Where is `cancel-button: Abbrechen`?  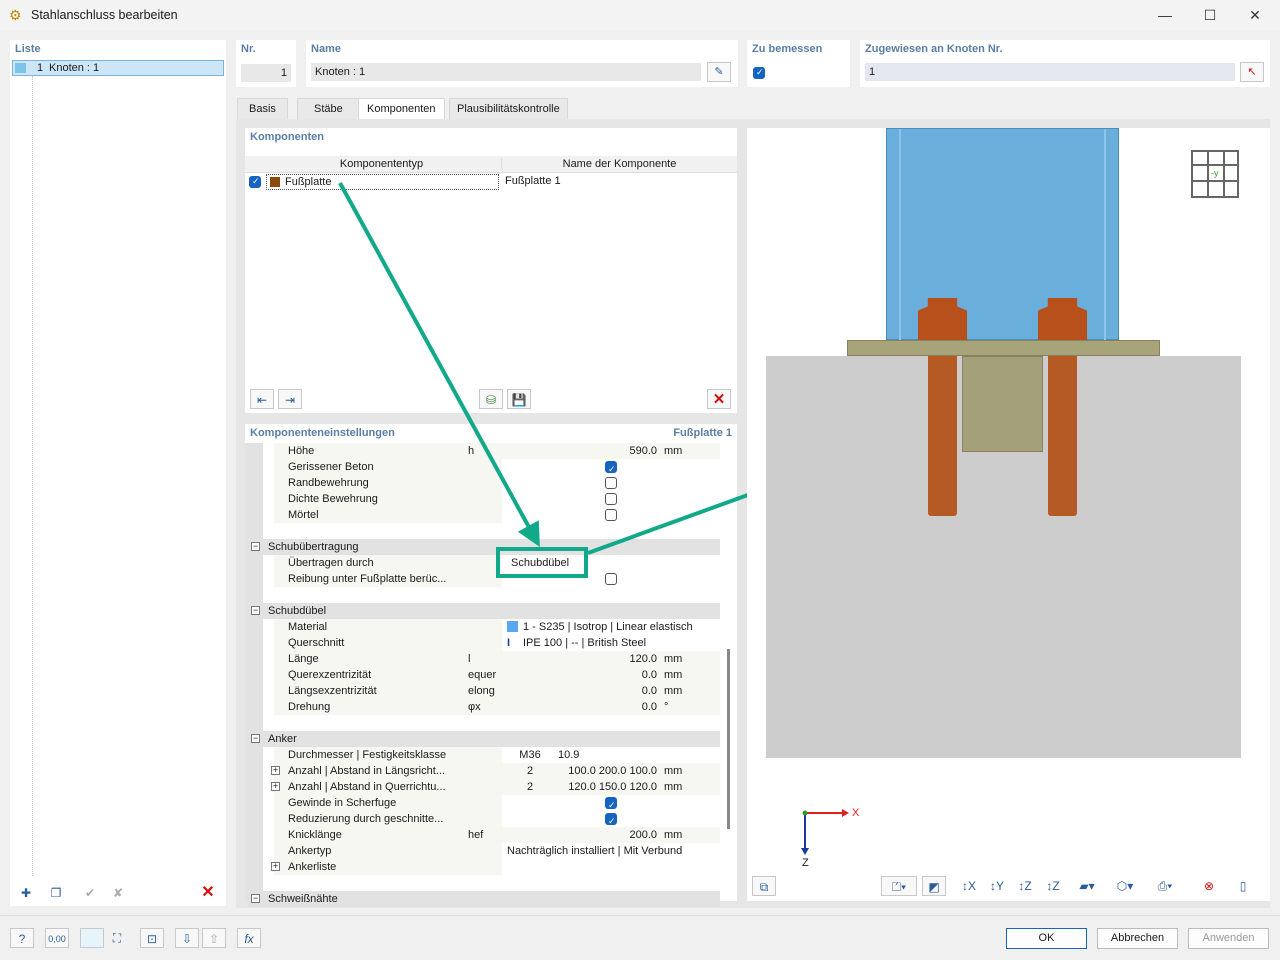
cancel-button: Abbrechen is located at coordinates (1137, 938).